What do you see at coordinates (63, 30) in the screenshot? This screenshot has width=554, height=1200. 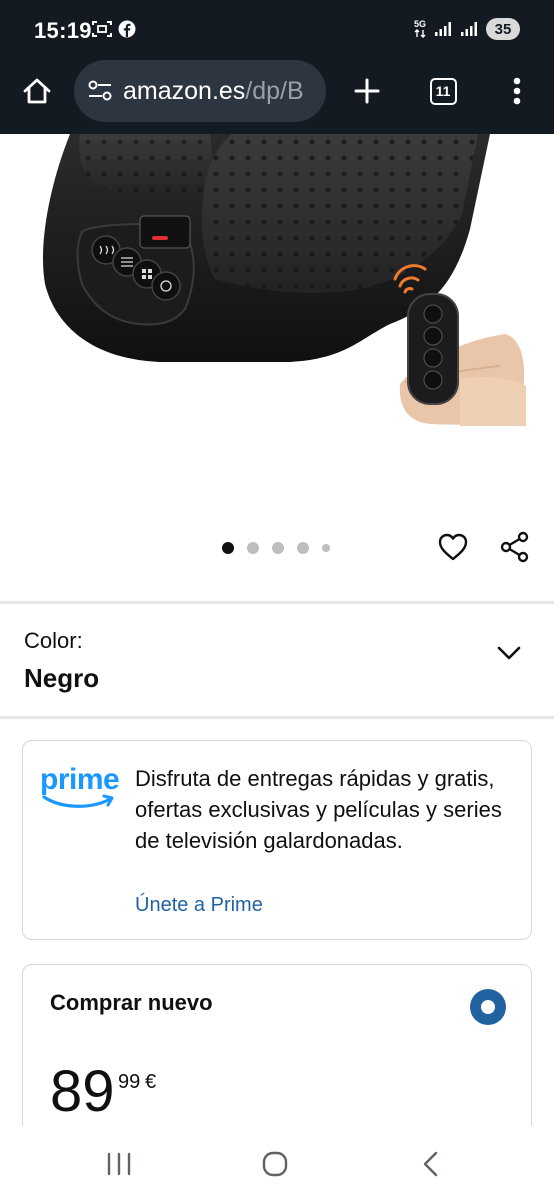 I see `status-time: 15:19` at bounding box center [63, 30].